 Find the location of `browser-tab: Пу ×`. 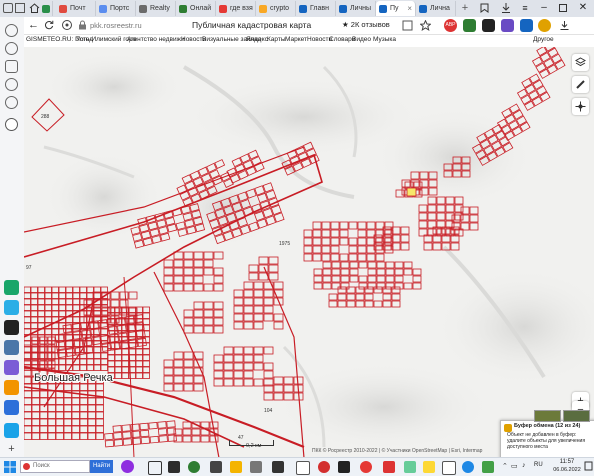

browser-tab: Пу × is located at coordinates (396, 8).